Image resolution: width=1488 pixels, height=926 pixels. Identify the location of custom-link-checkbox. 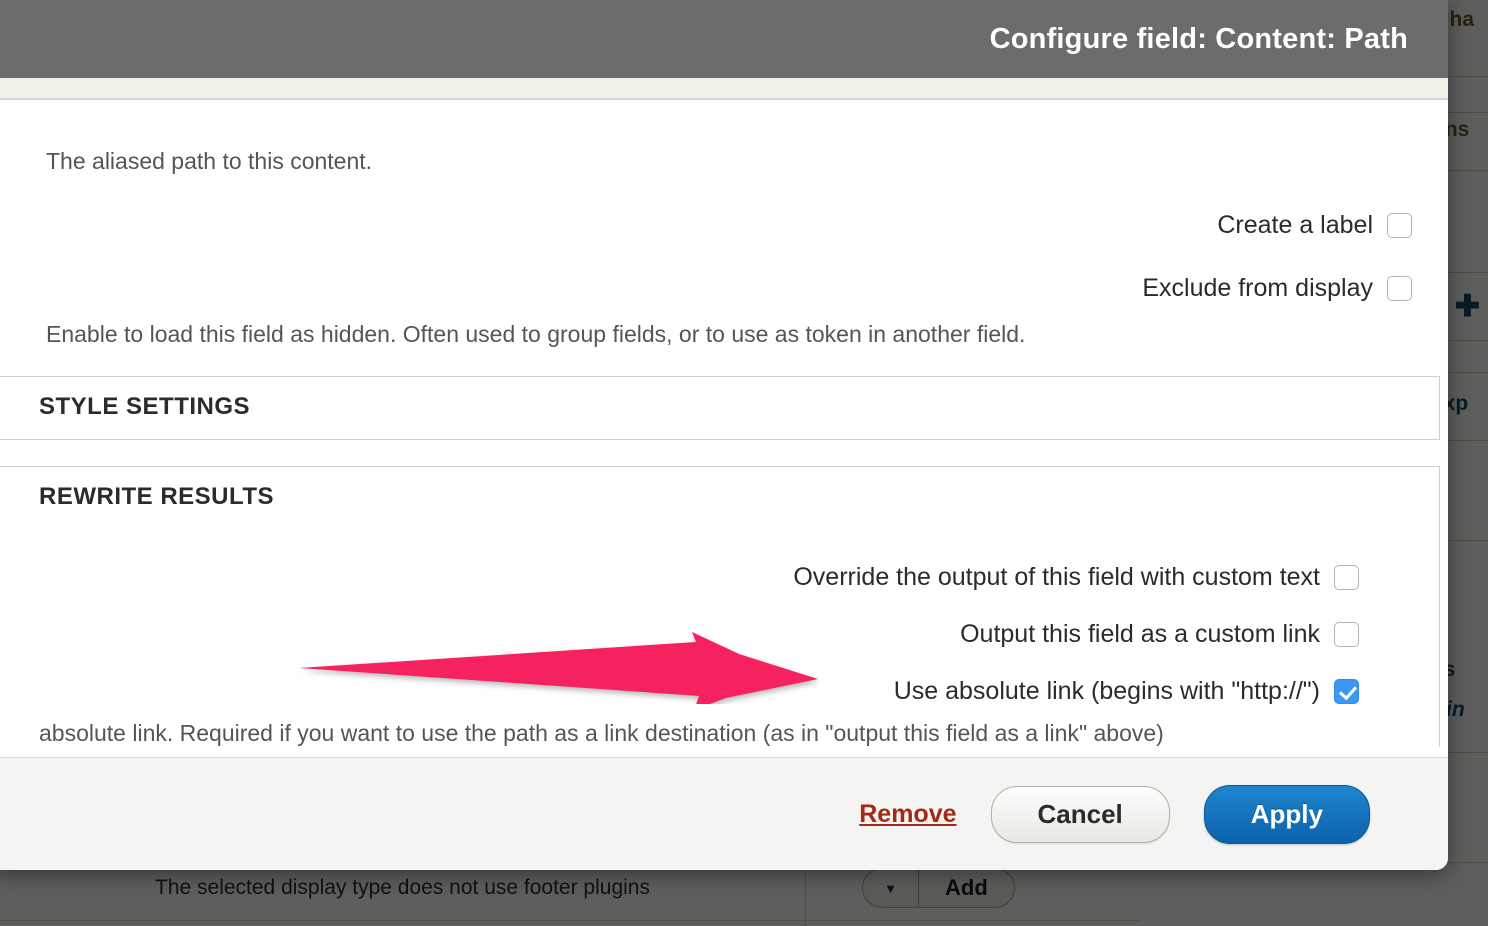
(1346, 634).